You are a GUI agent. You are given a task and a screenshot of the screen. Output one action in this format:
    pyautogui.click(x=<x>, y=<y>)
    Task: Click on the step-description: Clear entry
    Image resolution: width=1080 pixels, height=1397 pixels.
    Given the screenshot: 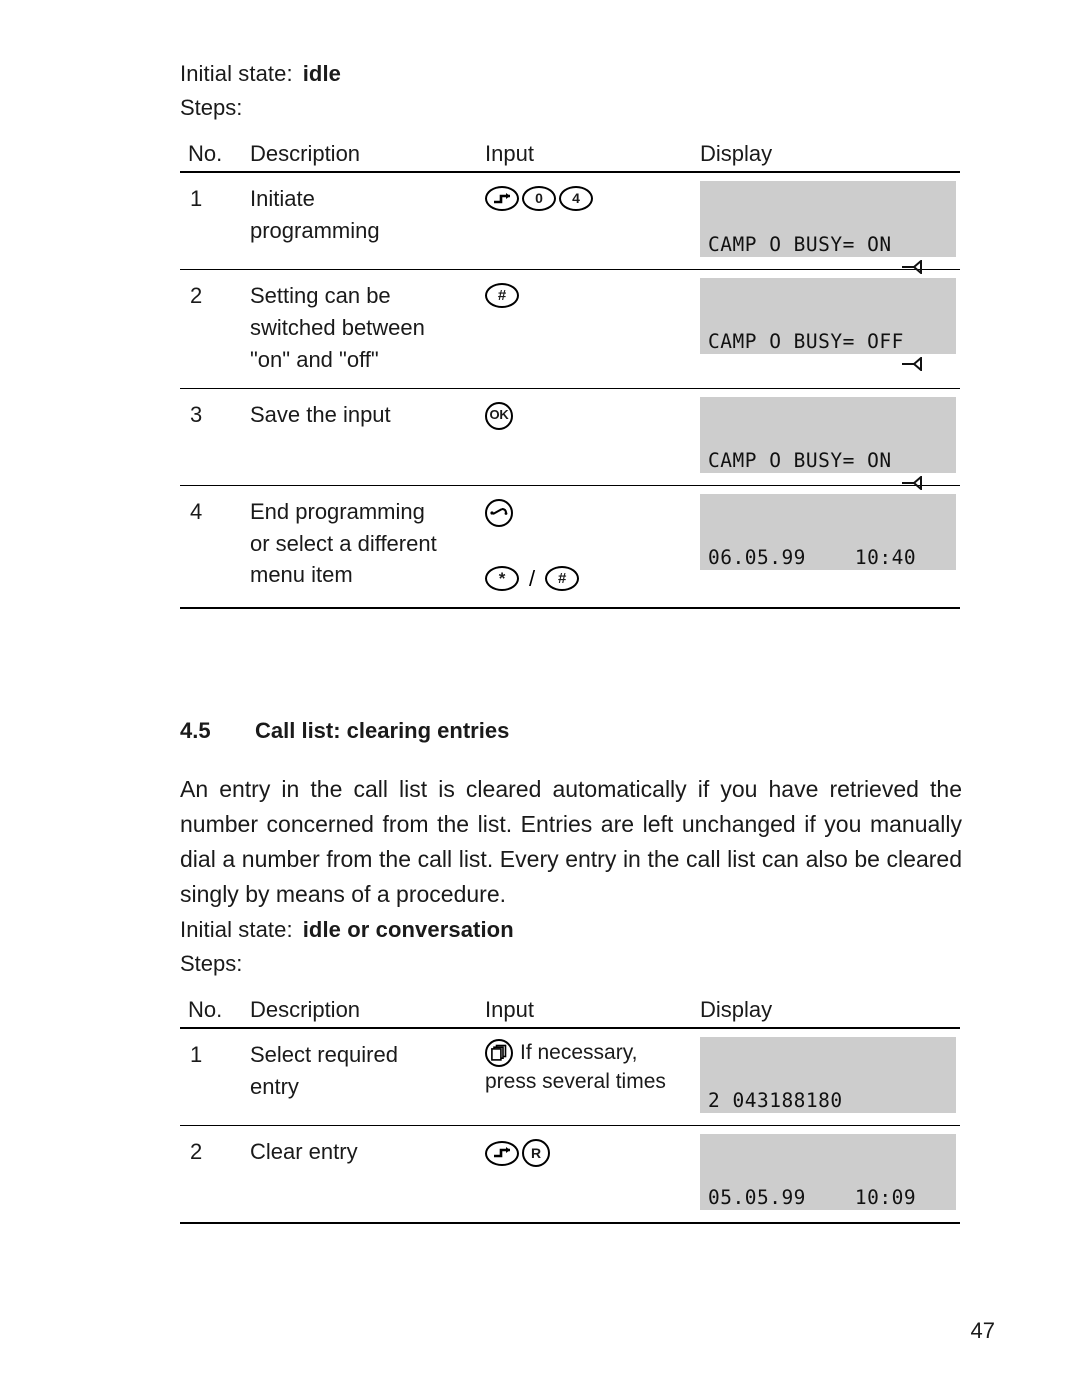 What is the action you would take?
    pyautogui.click(x=367, y=1174)
    